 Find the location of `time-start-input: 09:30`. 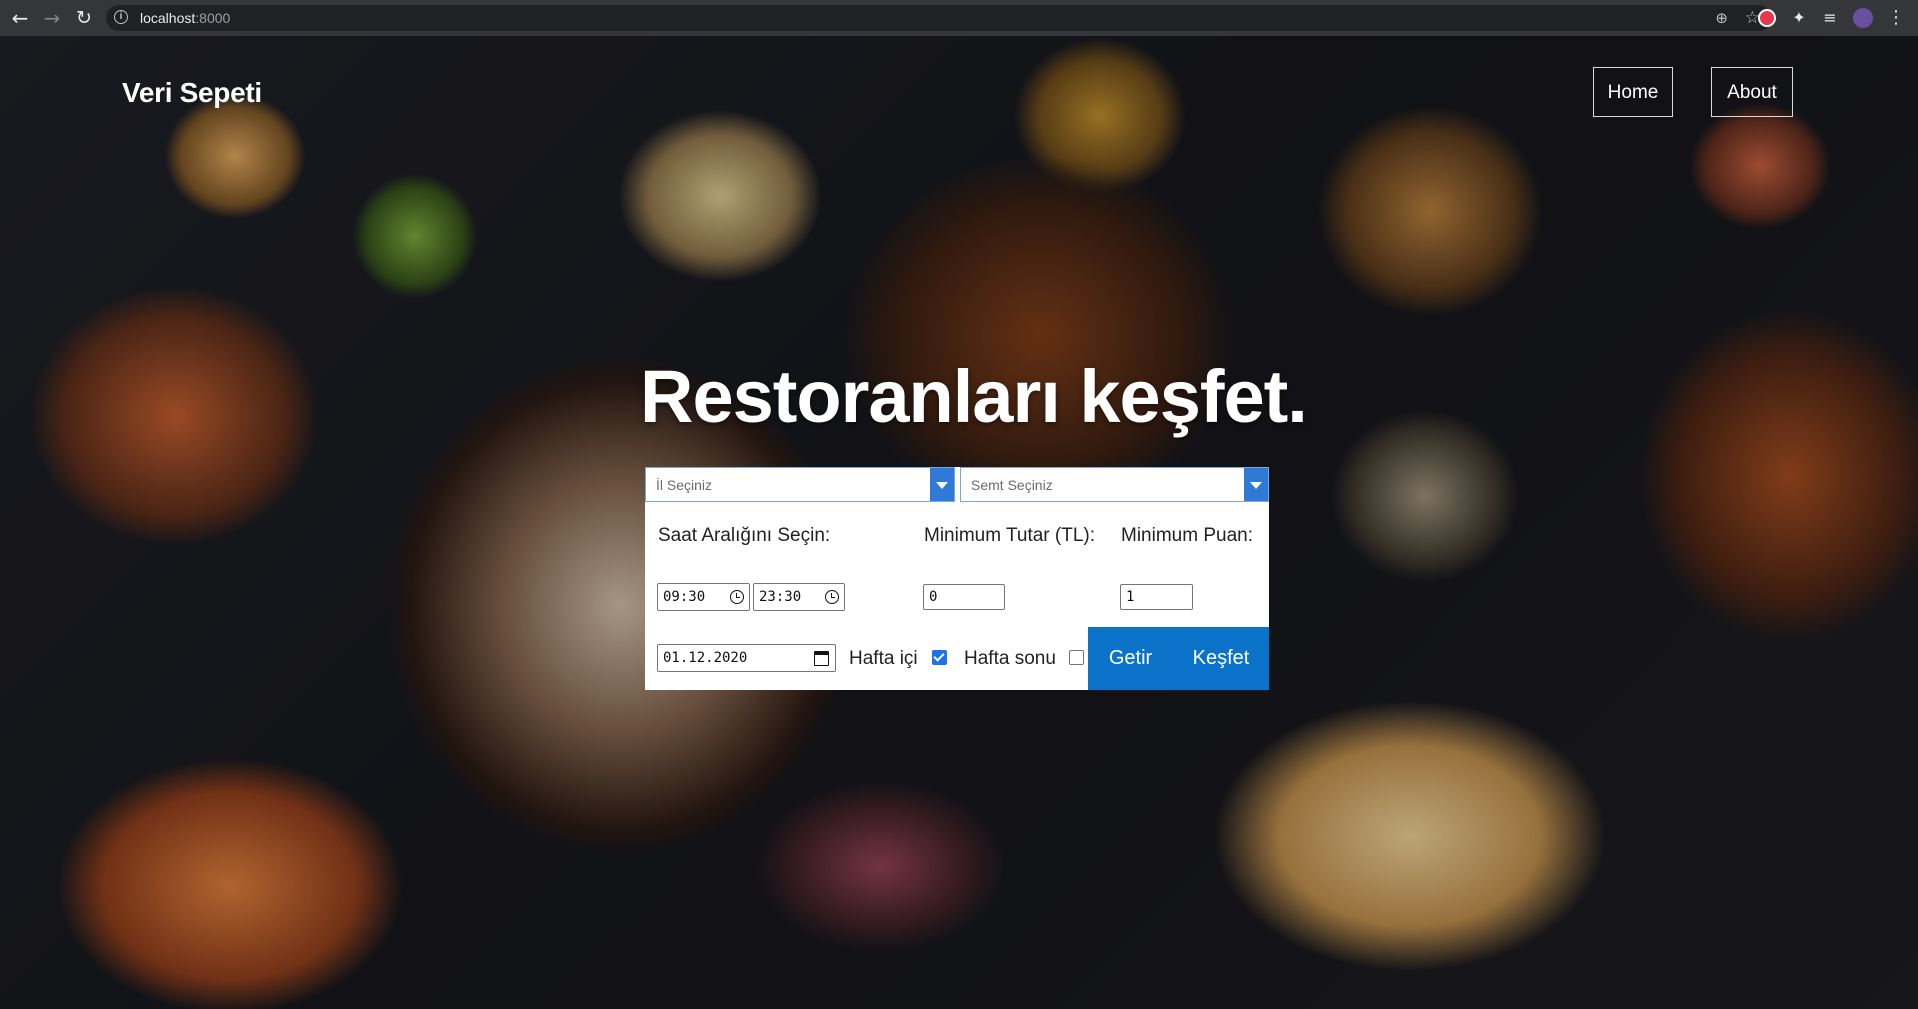

time-start-input: 09:30 is located at coordinates (703, 597).